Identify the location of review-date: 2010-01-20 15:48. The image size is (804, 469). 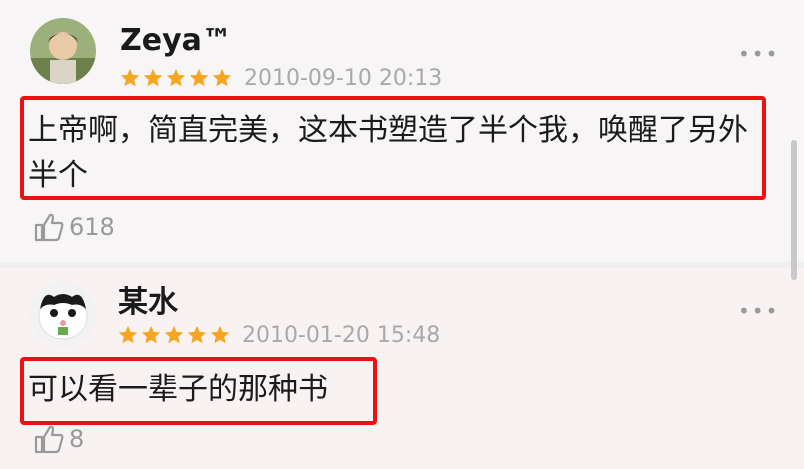
(341, 335).